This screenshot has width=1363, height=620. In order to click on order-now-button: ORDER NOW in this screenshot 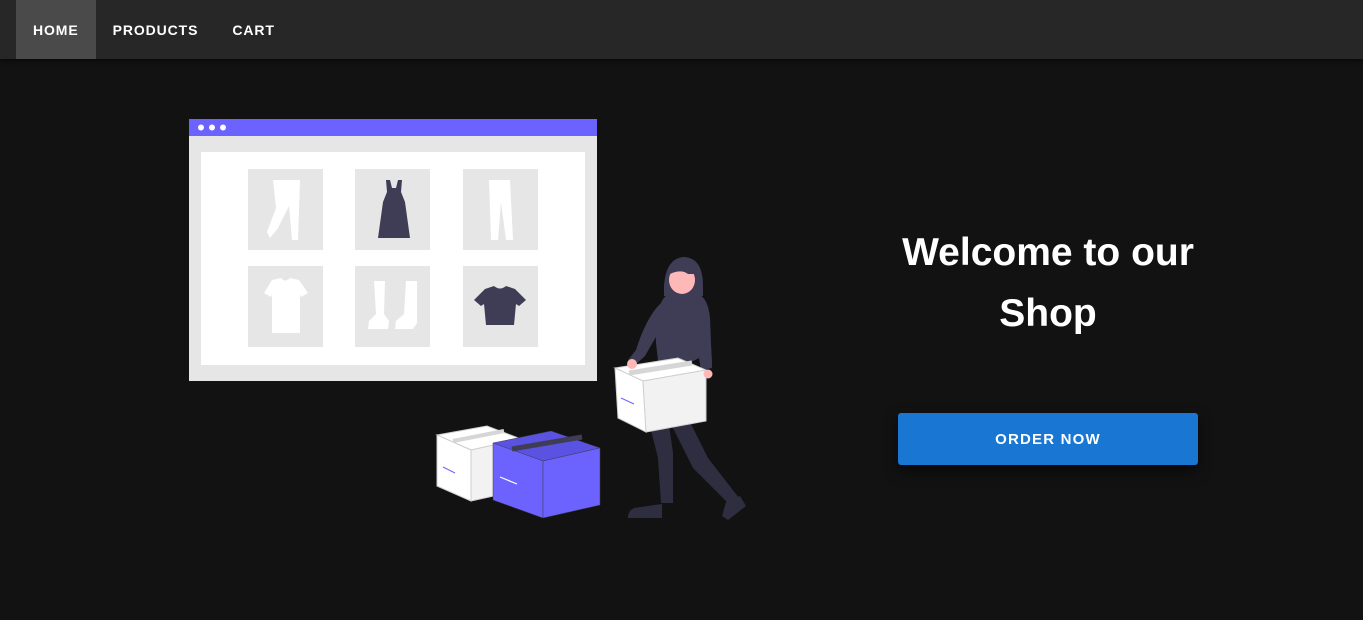, I will do `click(1048, 439)`.